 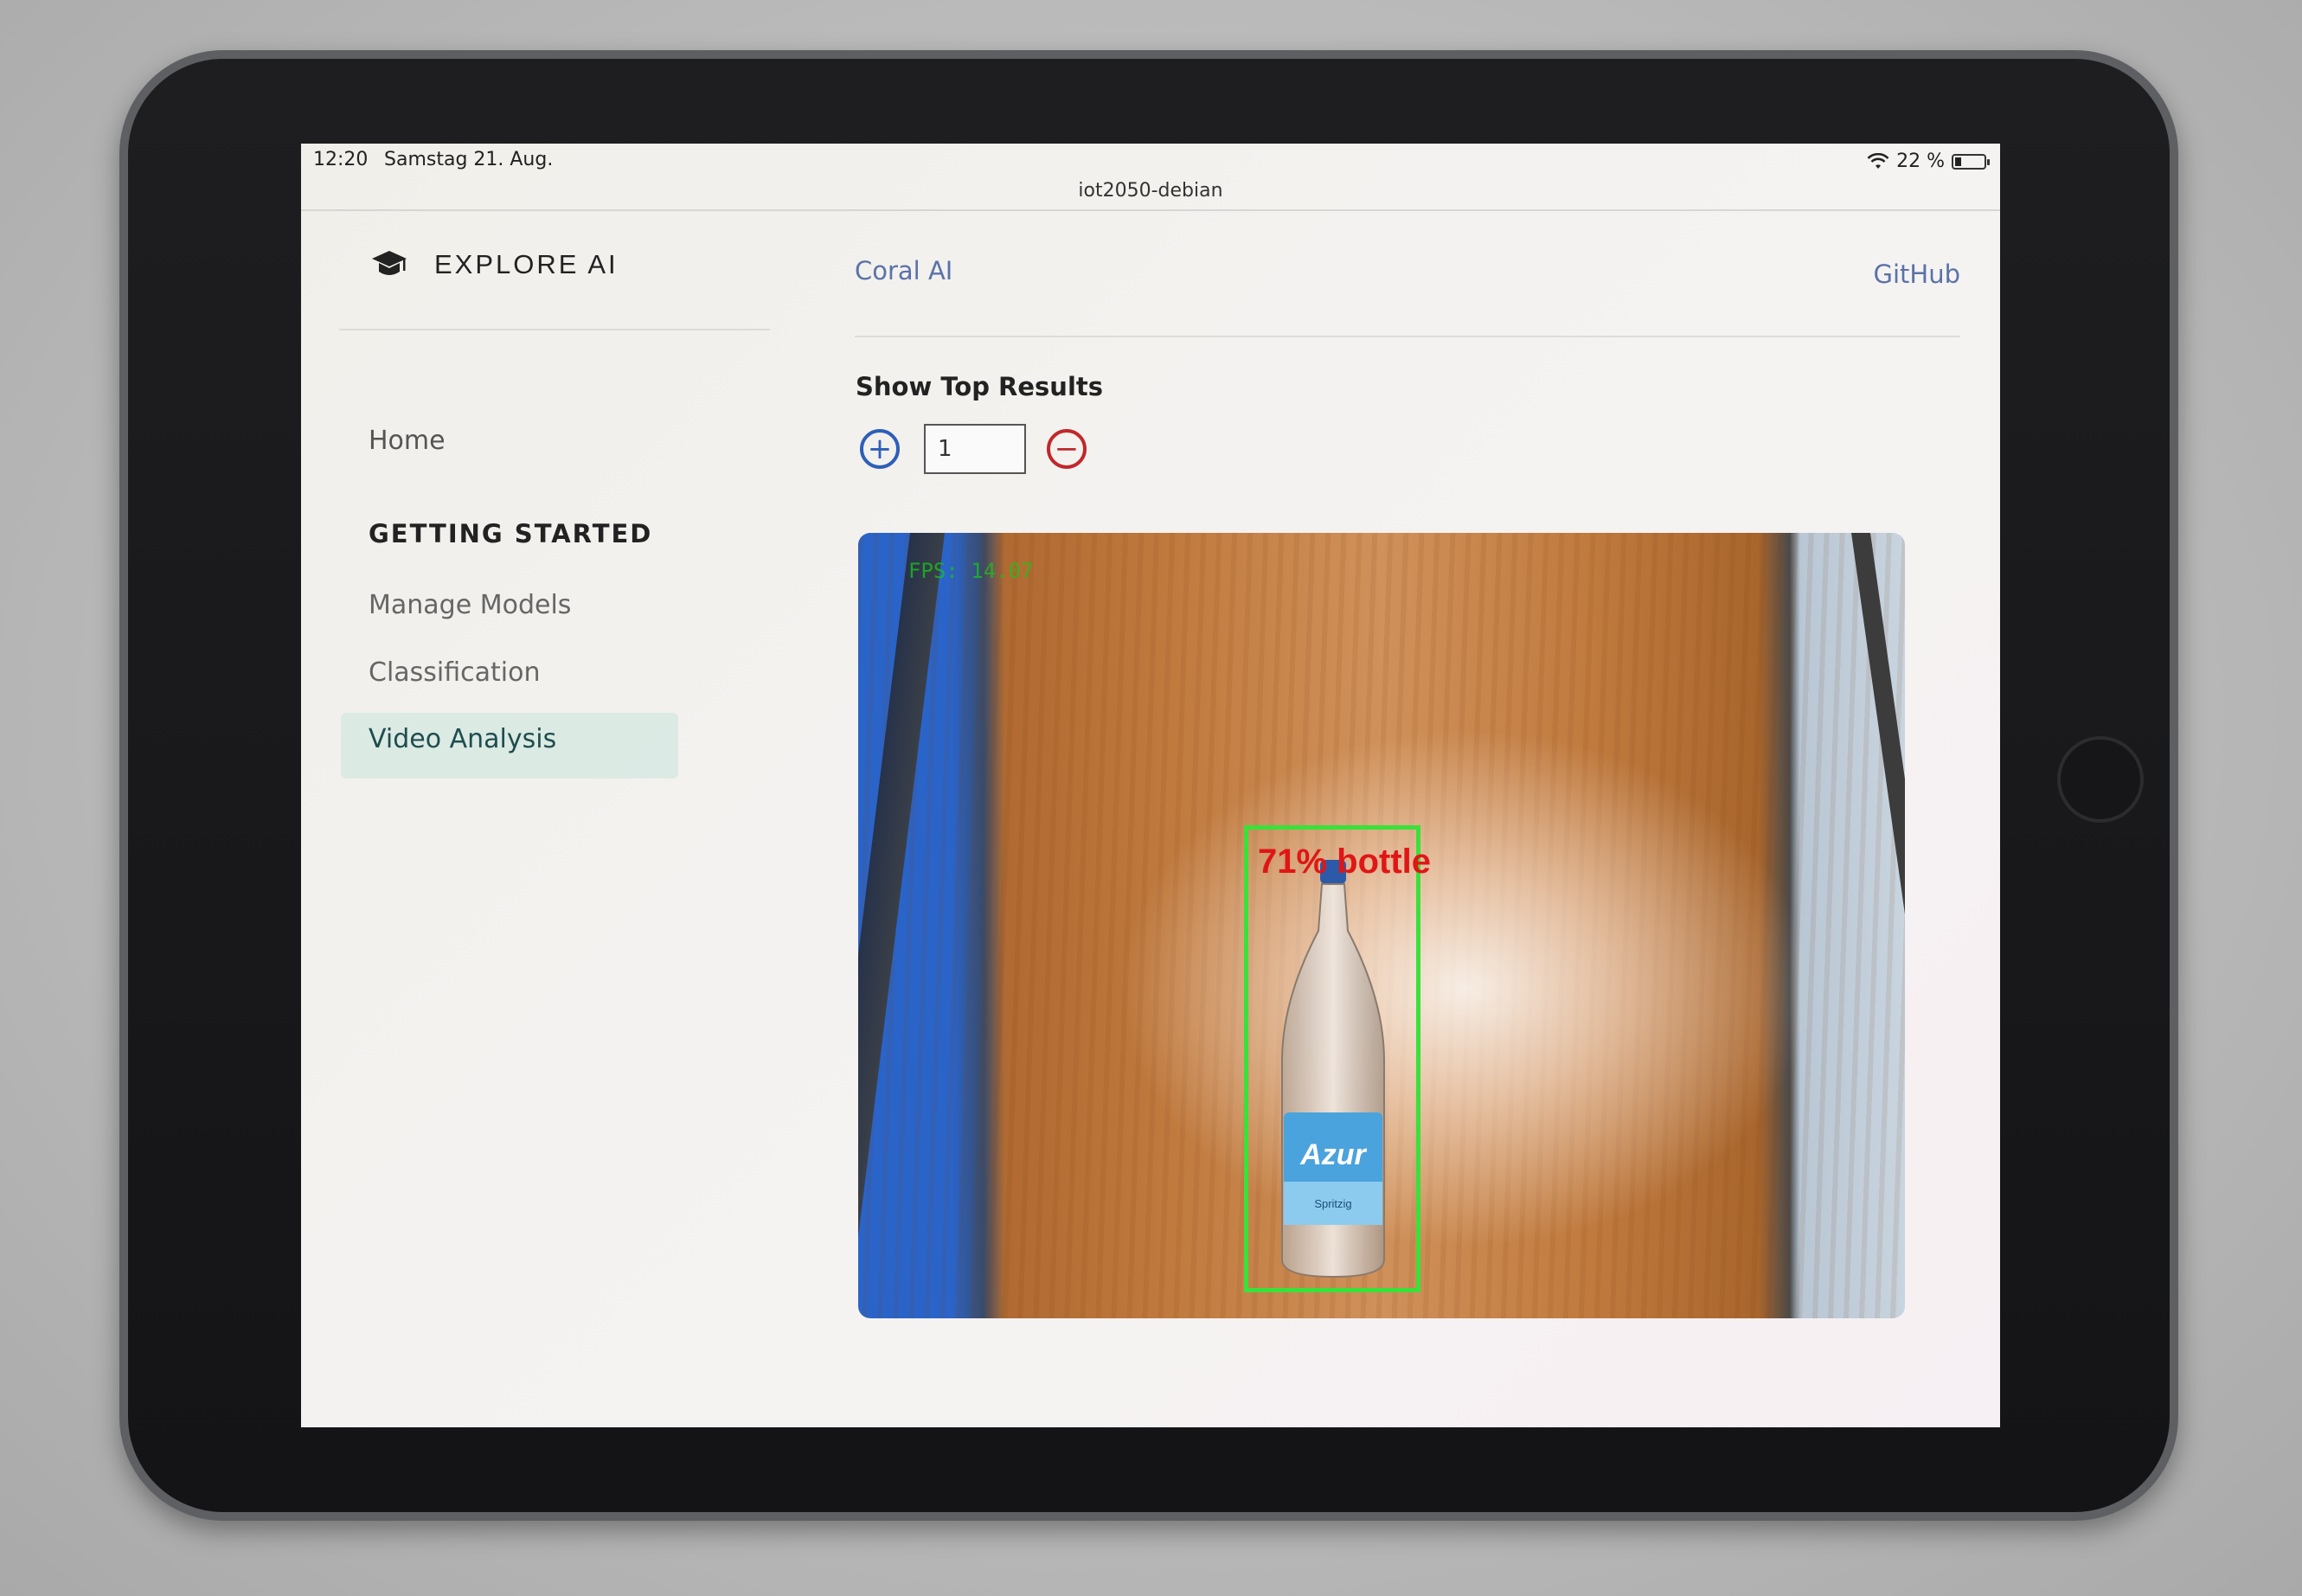 I want to click on battery-icon, so click(x=1971, y=161).